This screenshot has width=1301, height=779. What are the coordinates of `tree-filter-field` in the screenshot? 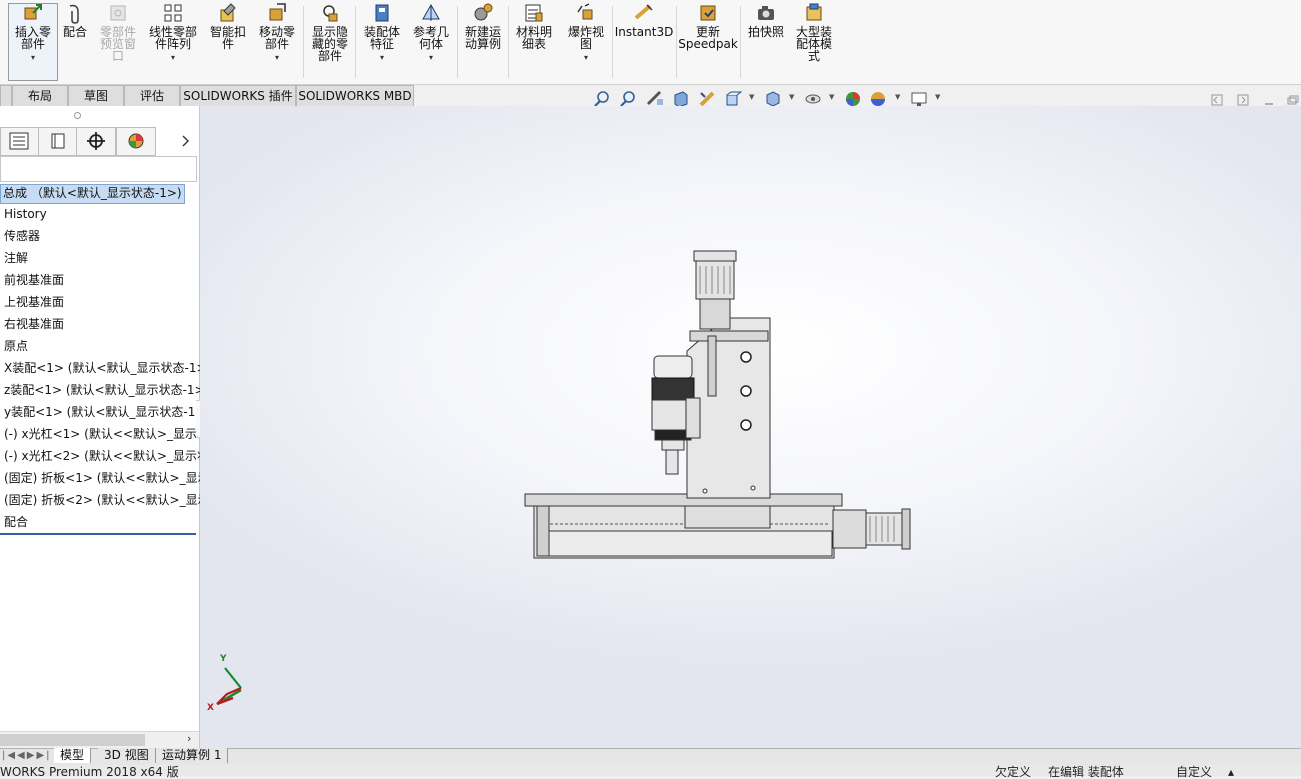 It's located at (98, 169).